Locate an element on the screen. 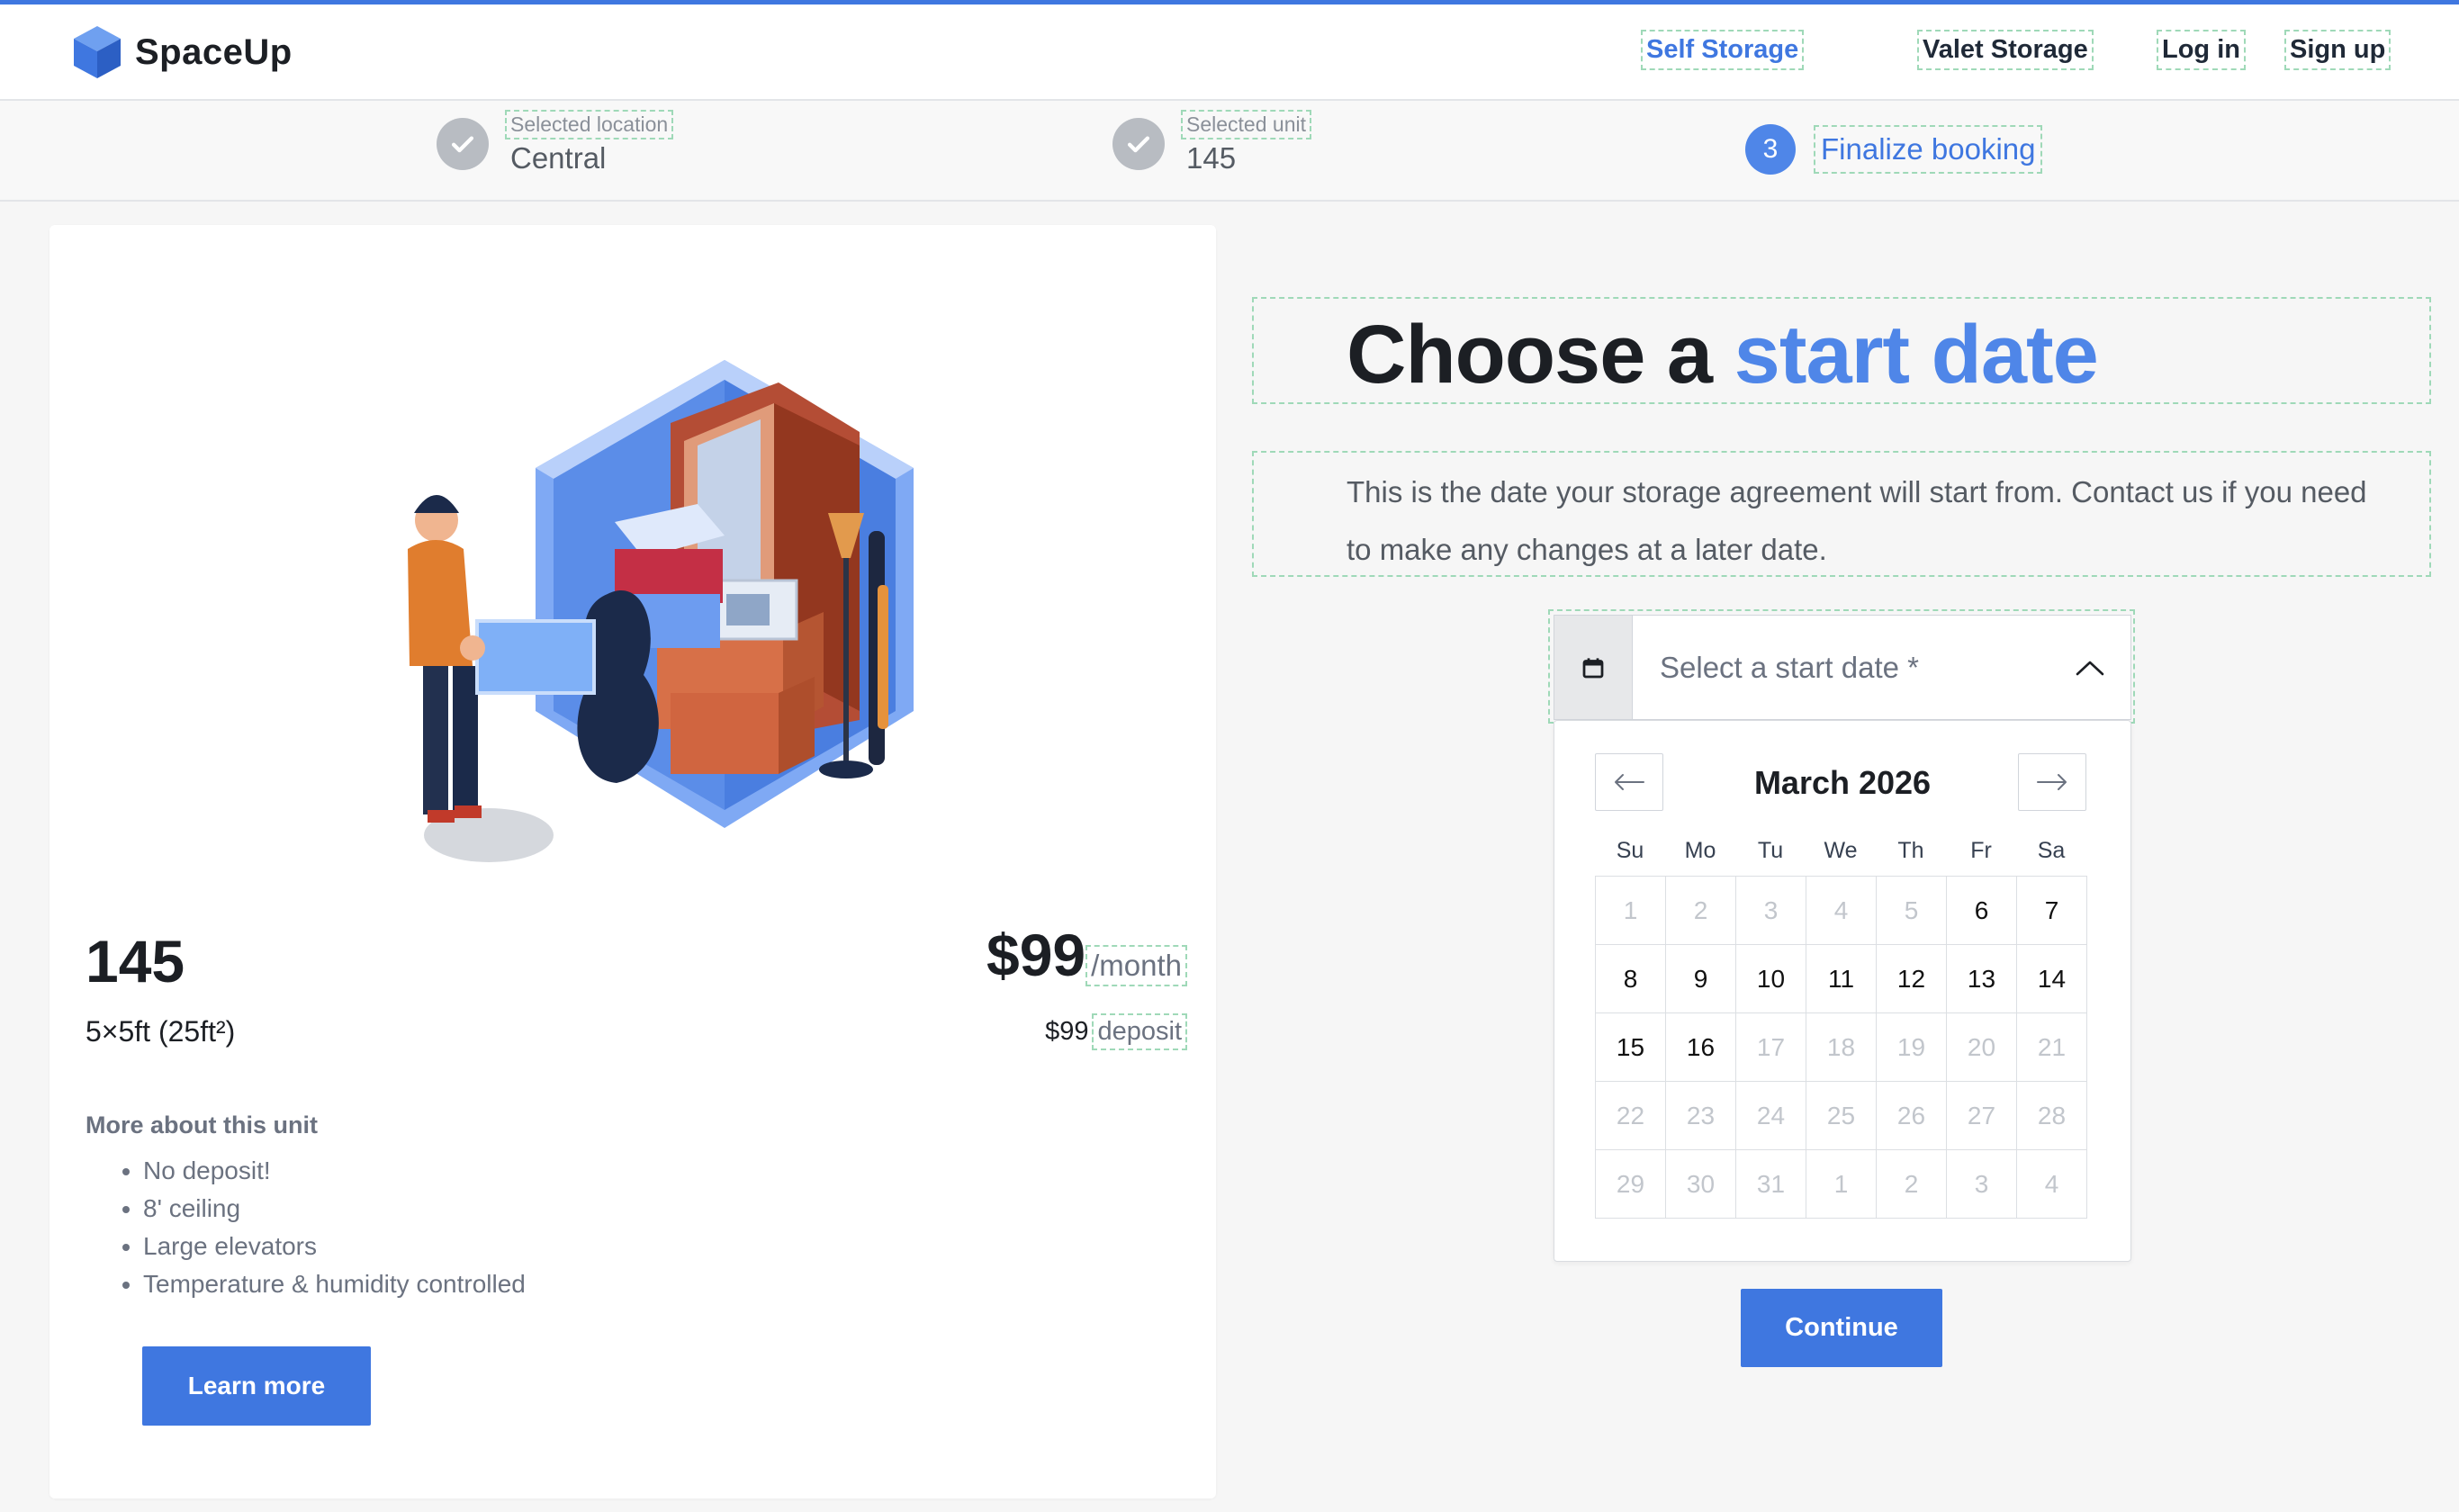 Image resolution: width=2459 pixels, height=1512 pixels. start-date-field: Select a start date * is located at coordinates (1842, 668).